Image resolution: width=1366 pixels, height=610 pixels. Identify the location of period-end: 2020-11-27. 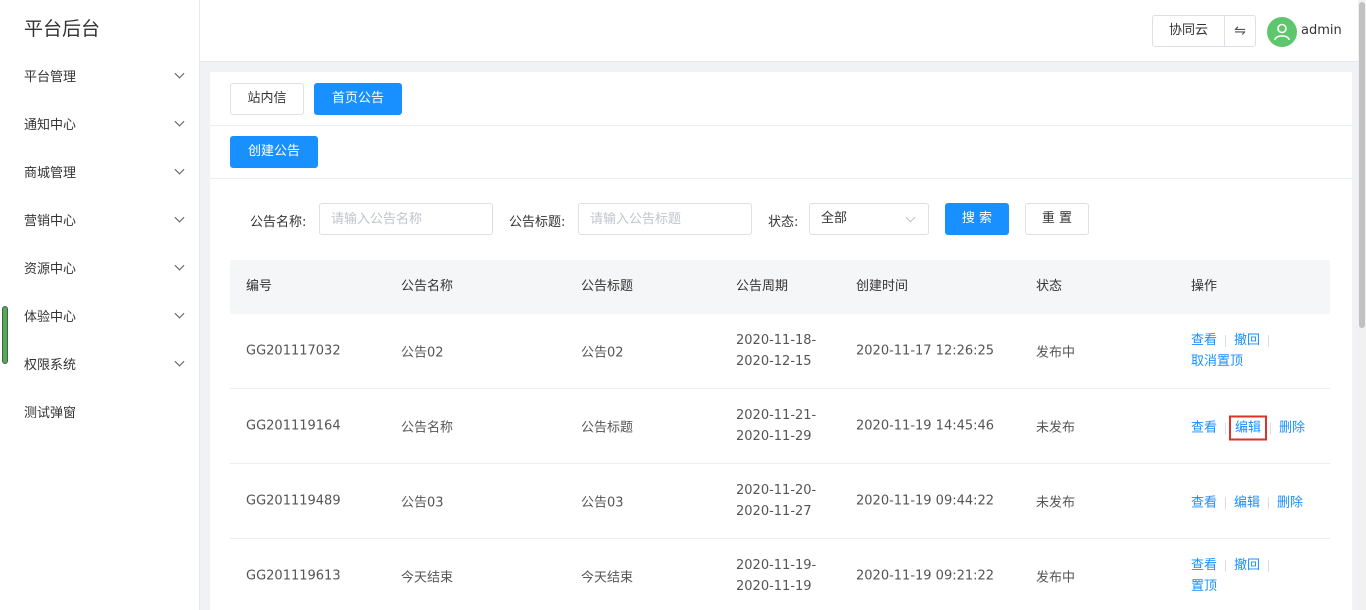
(774, 511).